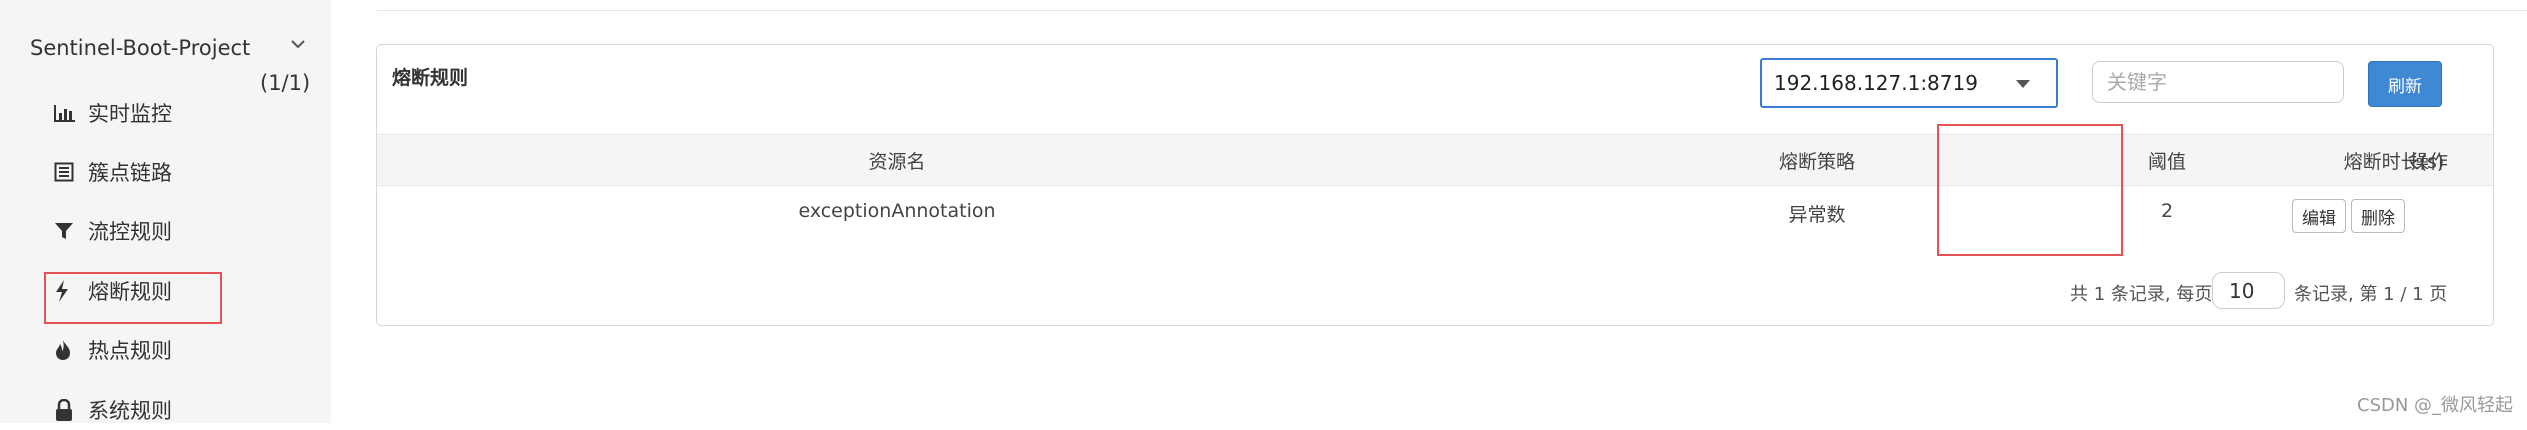 The image size is (2527, 430). I want to click on sidebar-item-label: 实时监控, so click(130, 114).